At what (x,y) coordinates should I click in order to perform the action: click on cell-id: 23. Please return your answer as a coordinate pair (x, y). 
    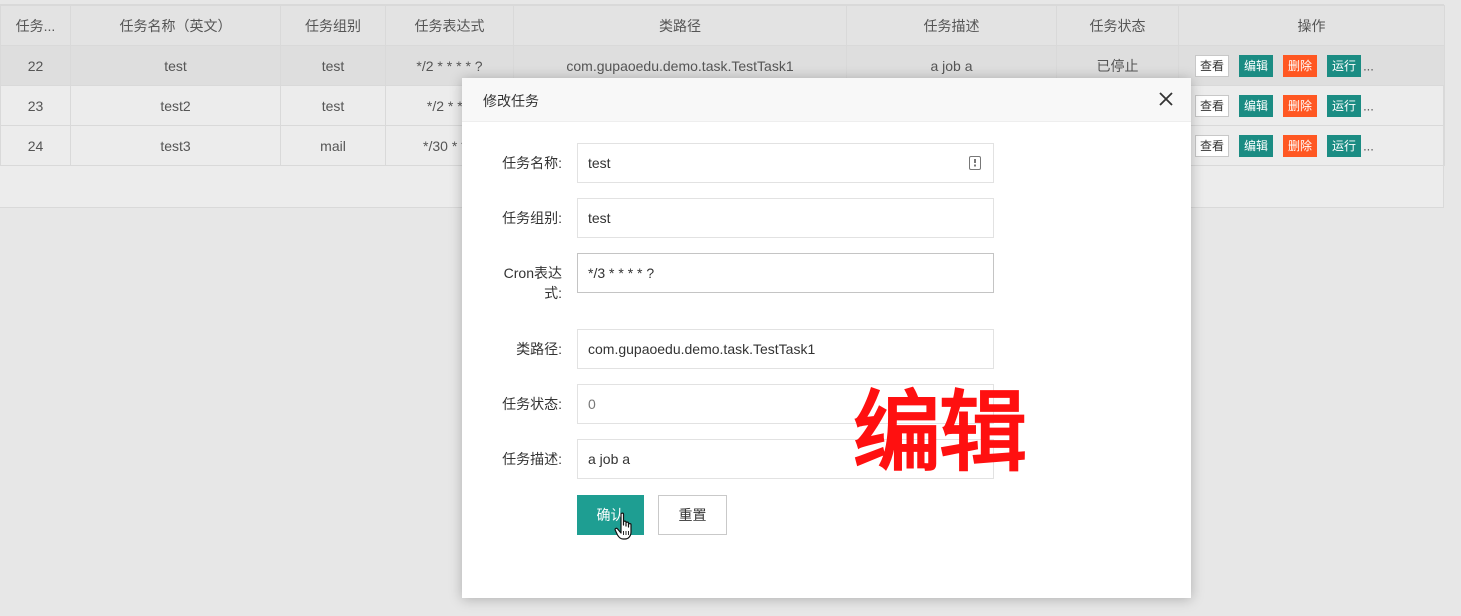
    Looking at the image, I should click on (35, 105).